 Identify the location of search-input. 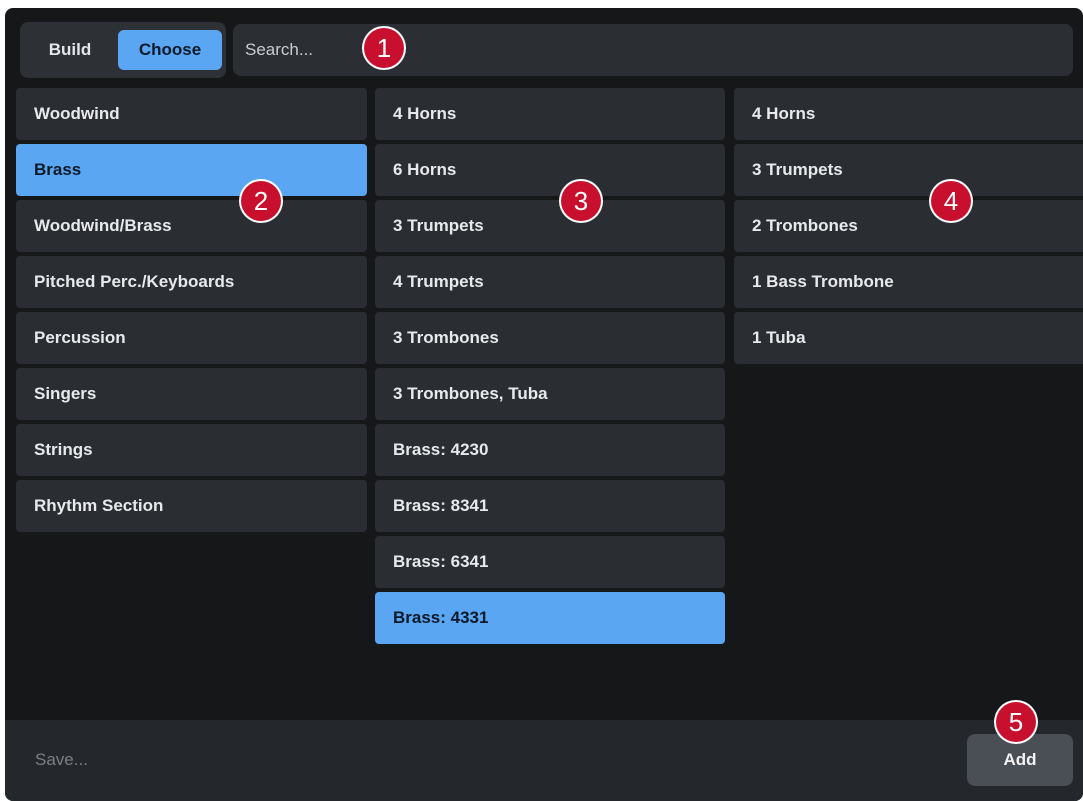
(653, 50).